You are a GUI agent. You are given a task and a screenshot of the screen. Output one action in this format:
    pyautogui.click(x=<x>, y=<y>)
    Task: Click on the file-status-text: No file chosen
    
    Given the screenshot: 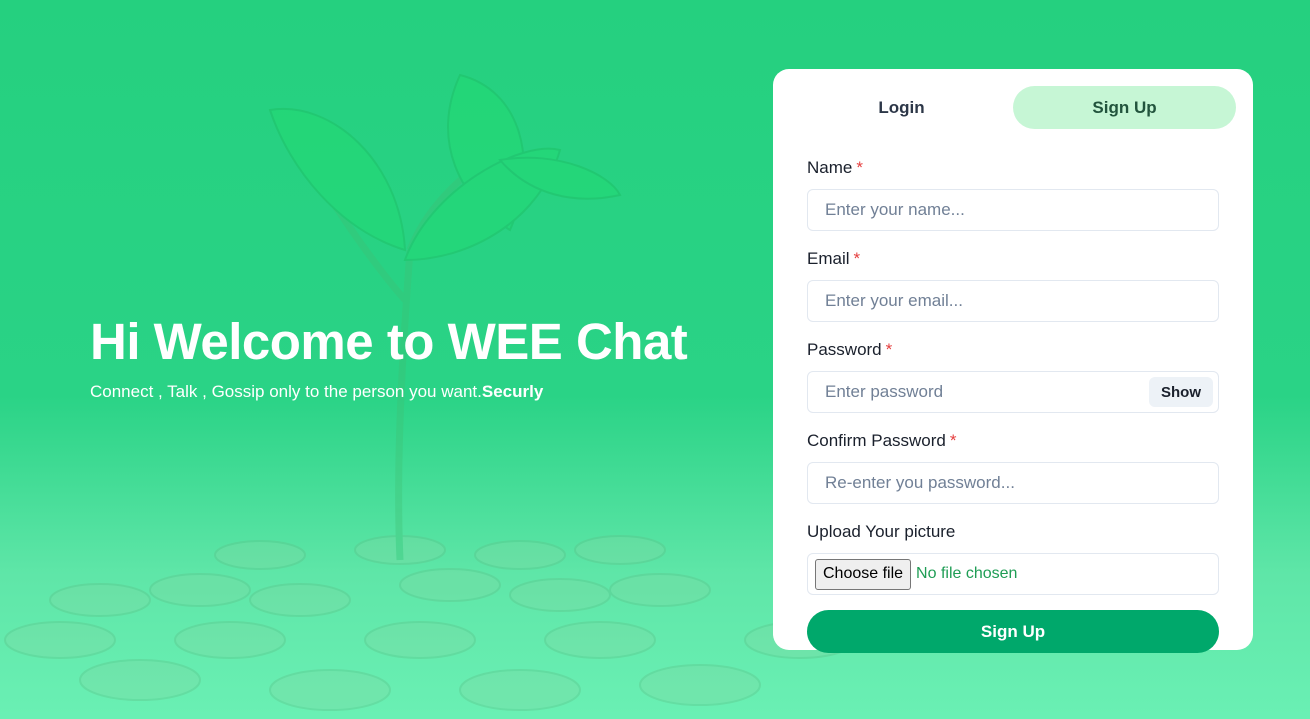 What is the action you would take?
    pyautogui.click(x=967, y=573)
    